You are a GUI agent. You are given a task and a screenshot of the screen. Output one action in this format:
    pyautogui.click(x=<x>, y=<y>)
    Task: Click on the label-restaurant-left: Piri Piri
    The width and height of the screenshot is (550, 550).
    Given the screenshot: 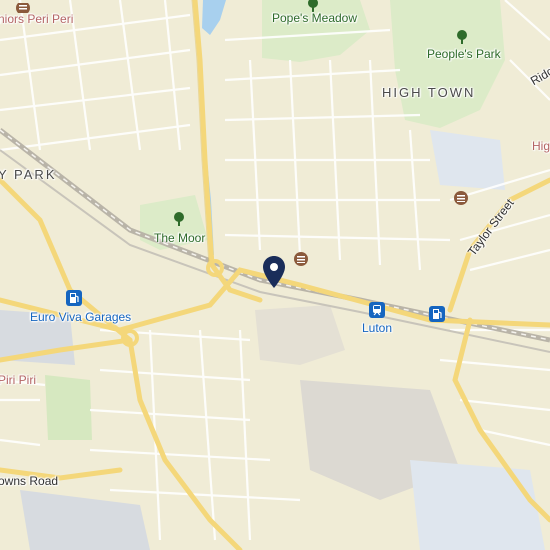 What is the action you would take?
    pyautogui.click(x=18, y=380)
    